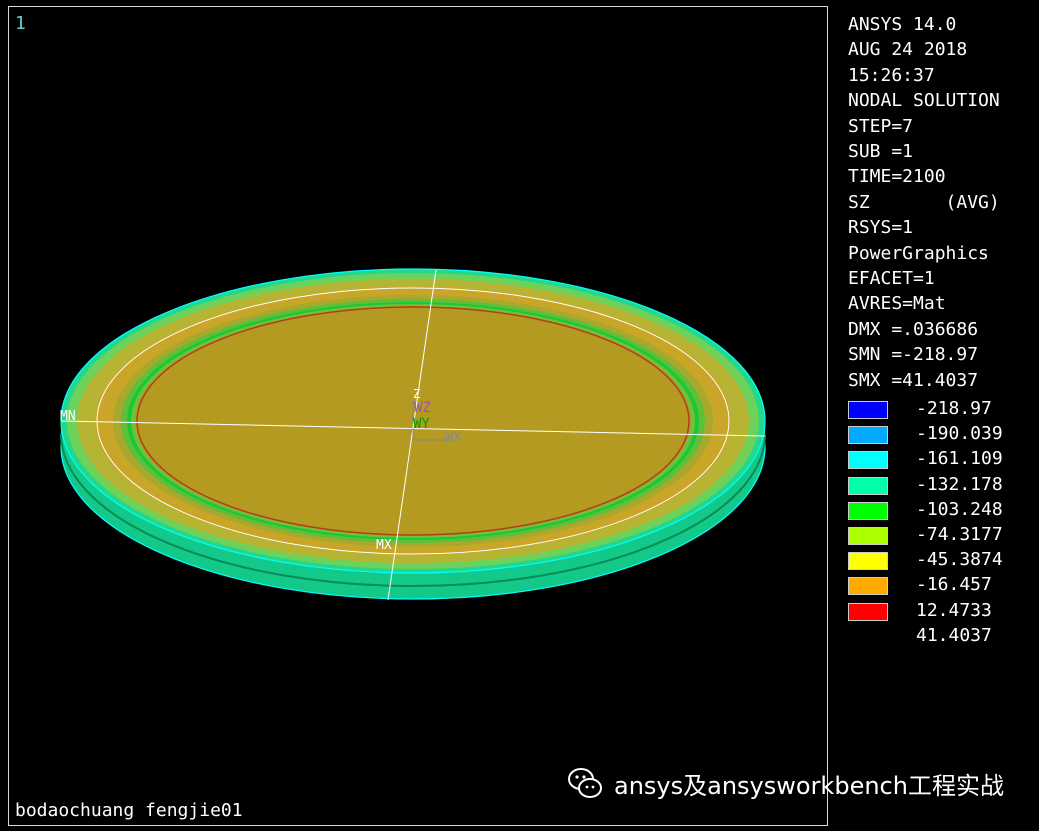 This screenshot has width=1039, height=831. I want to click on info-step: STEP=7, so click(881, 126).